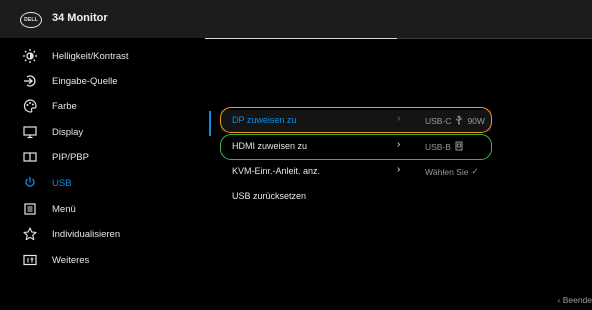 This screenshot has width=592, height=310. What do you see at coordinates (100, 183) in the screenshot?
I see `sidebar-item-usb: USB` at bounding box center [100, 183].